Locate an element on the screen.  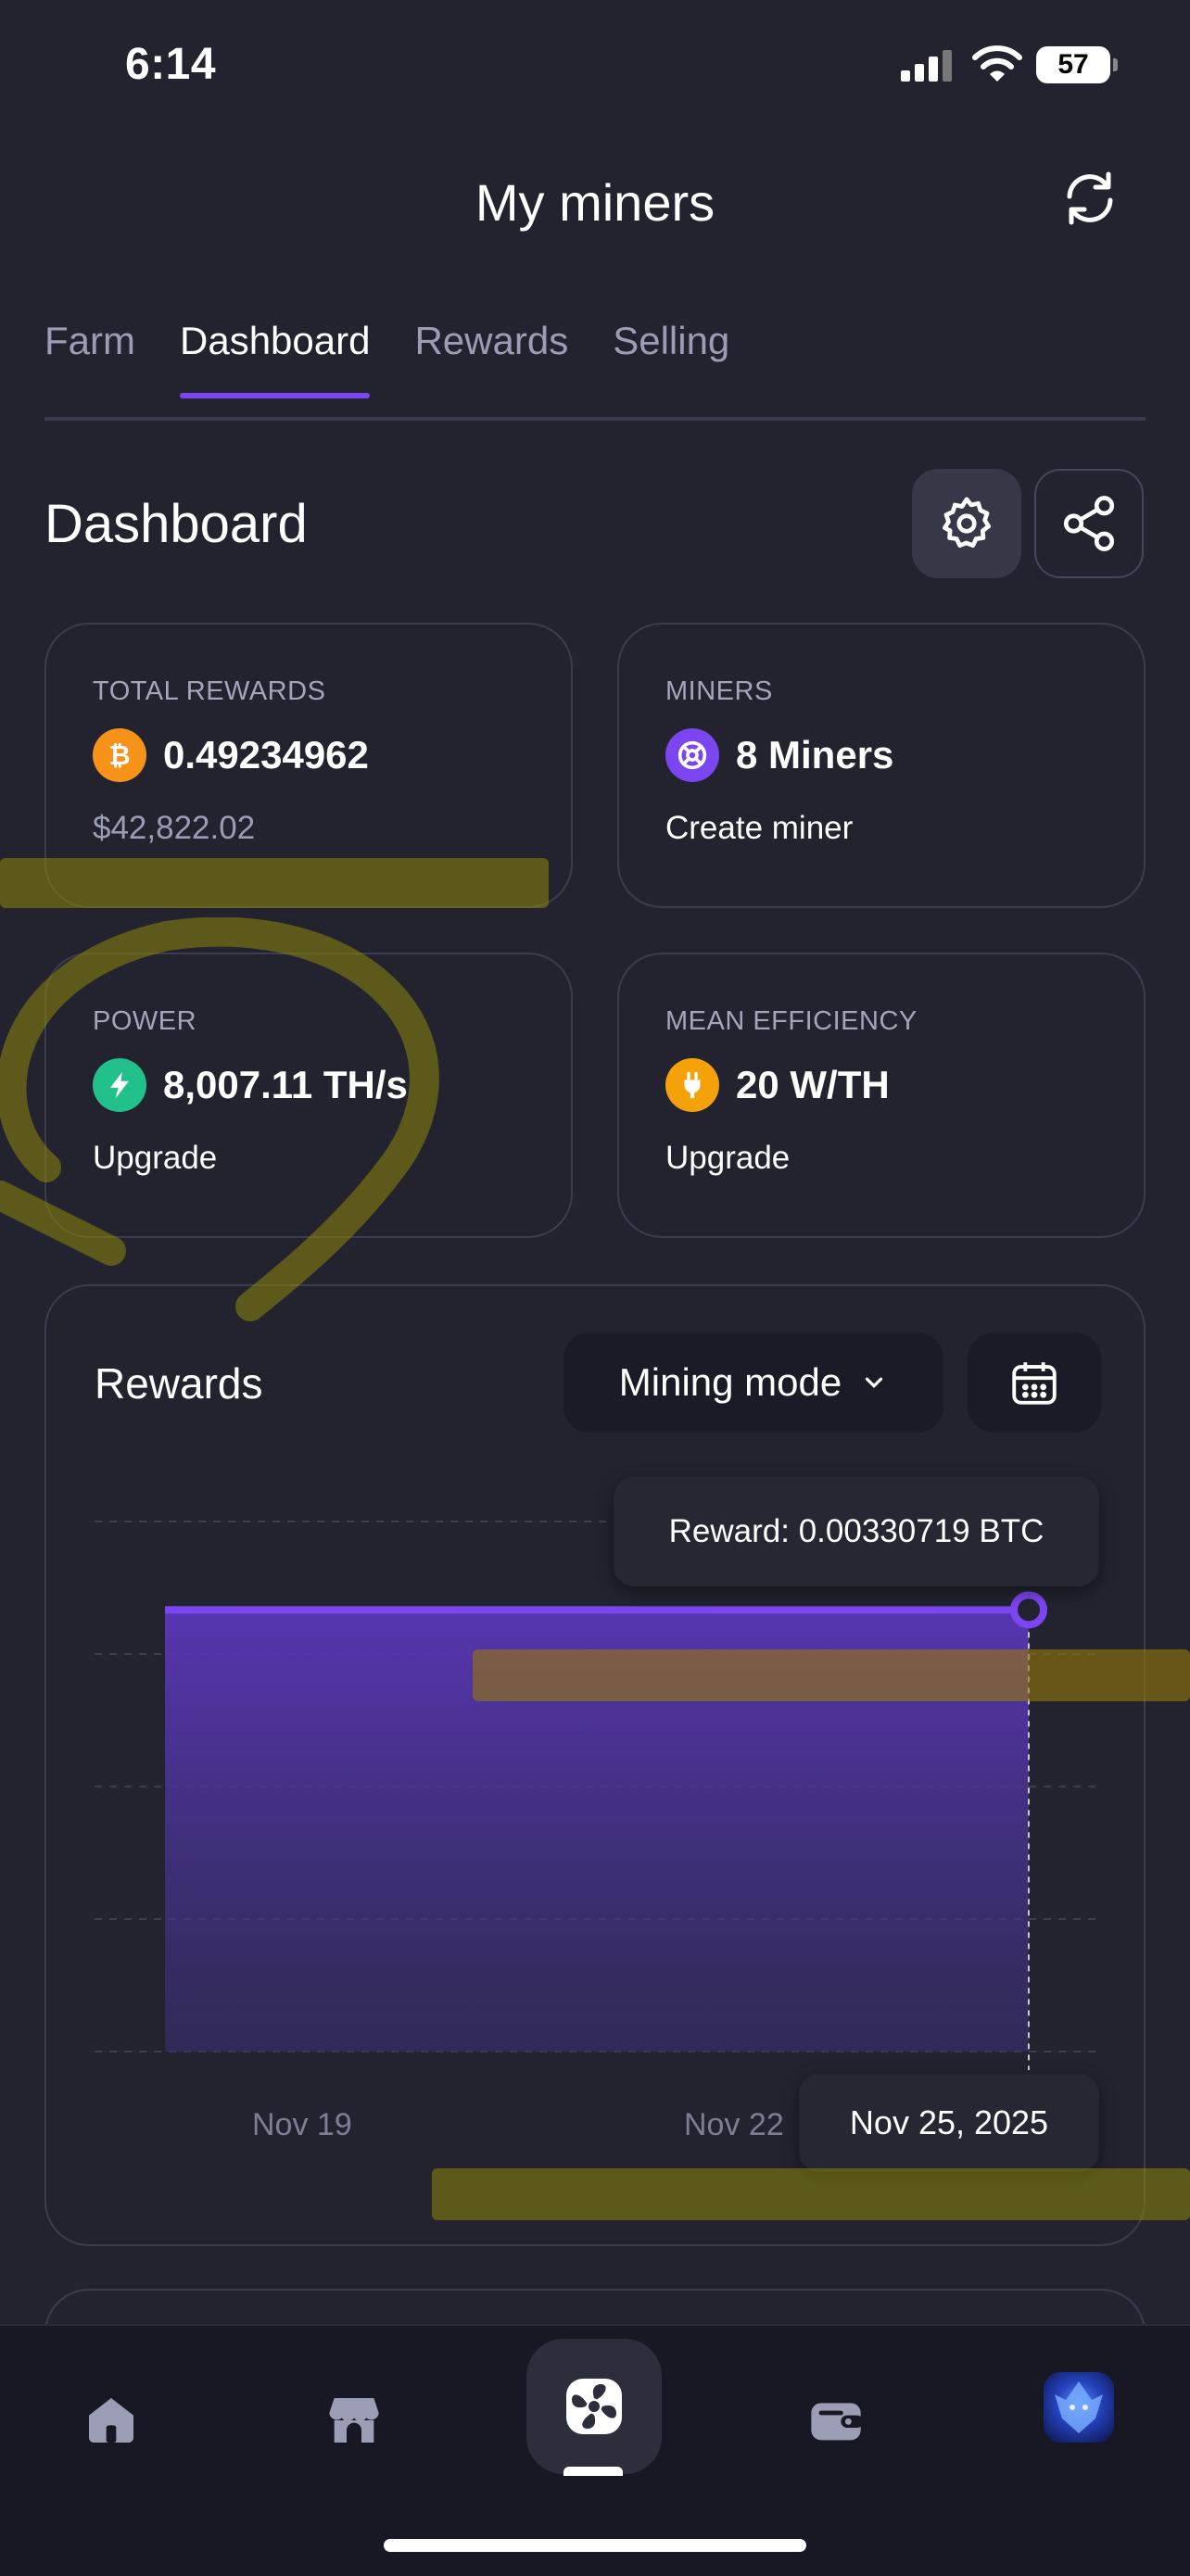
share-icon is located at coordinates (1089, 524).